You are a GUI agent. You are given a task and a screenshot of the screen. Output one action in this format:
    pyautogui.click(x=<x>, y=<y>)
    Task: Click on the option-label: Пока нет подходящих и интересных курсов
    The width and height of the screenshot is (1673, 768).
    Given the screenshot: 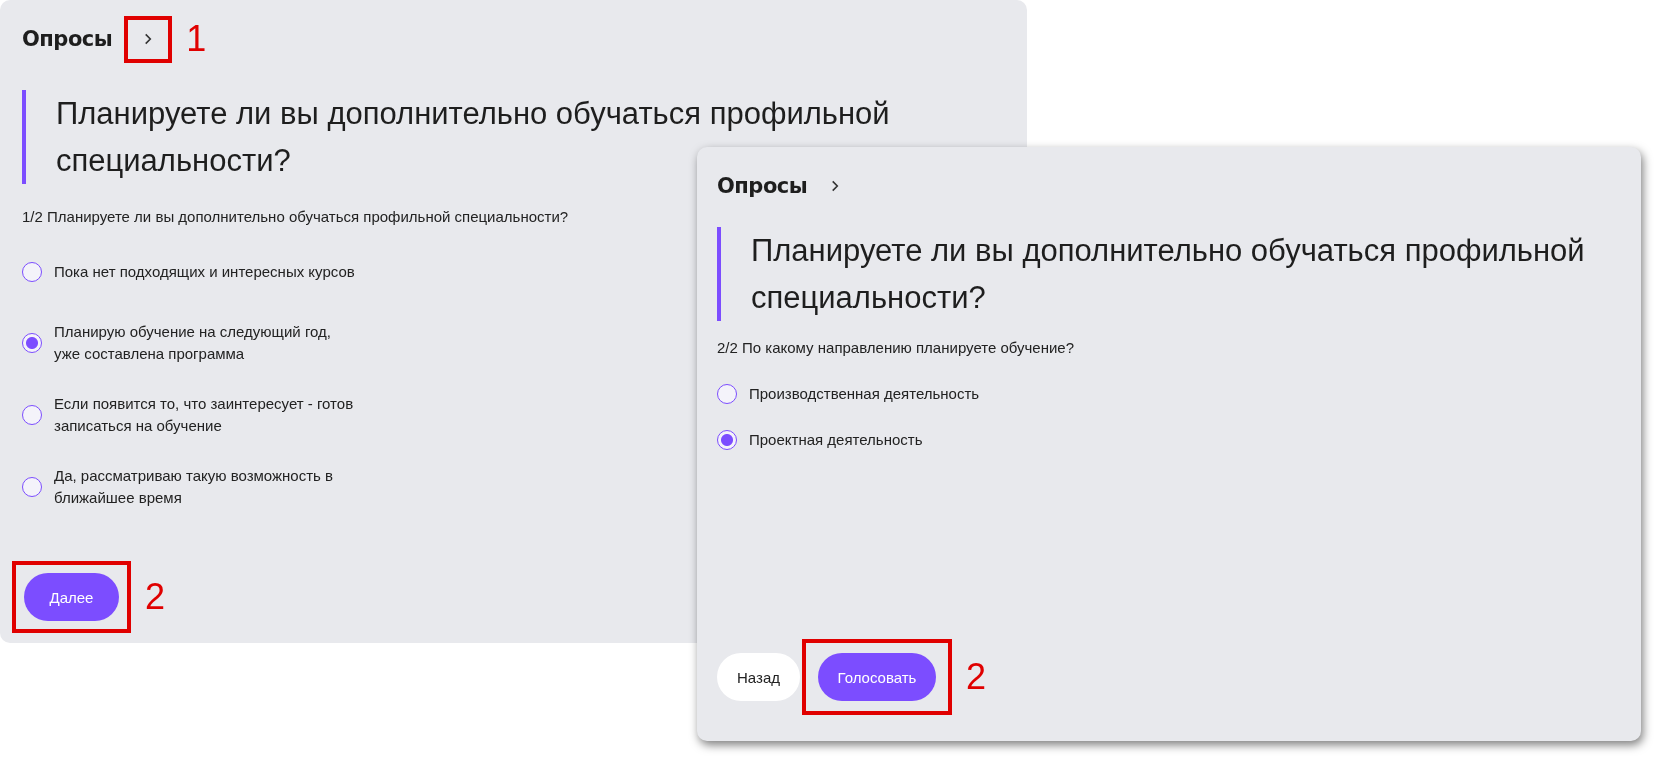 What is the action you would take?
    pyautogui.click(x=204, y=272)
    